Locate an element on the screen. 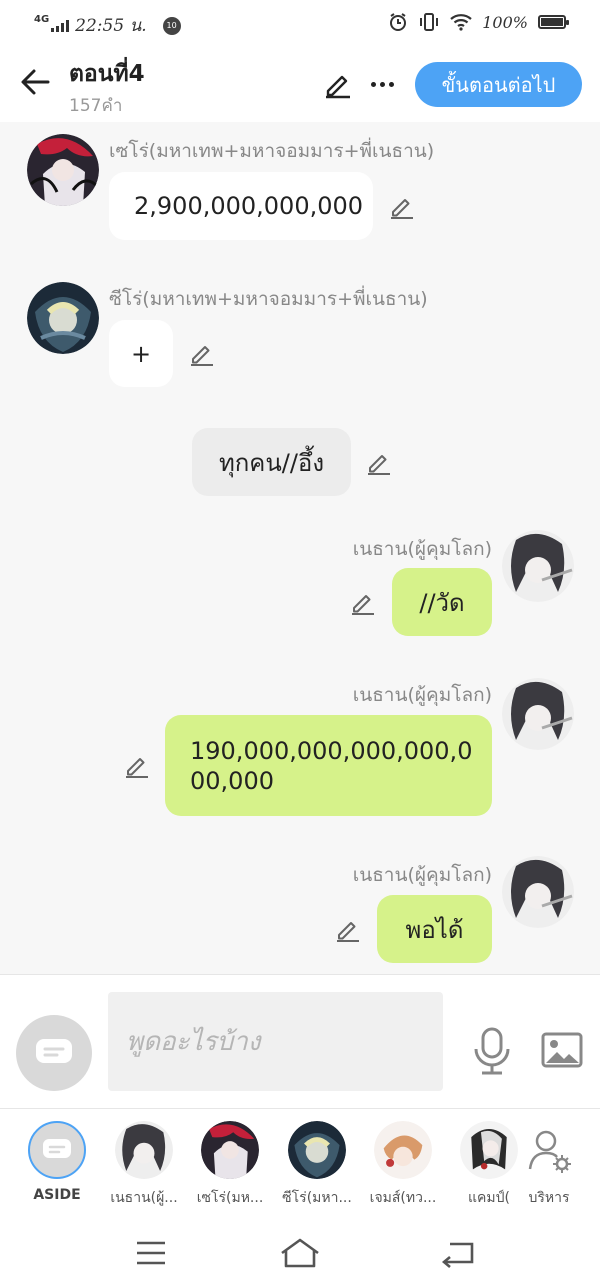  back-nav-button is located at coordinates (458, 1253).